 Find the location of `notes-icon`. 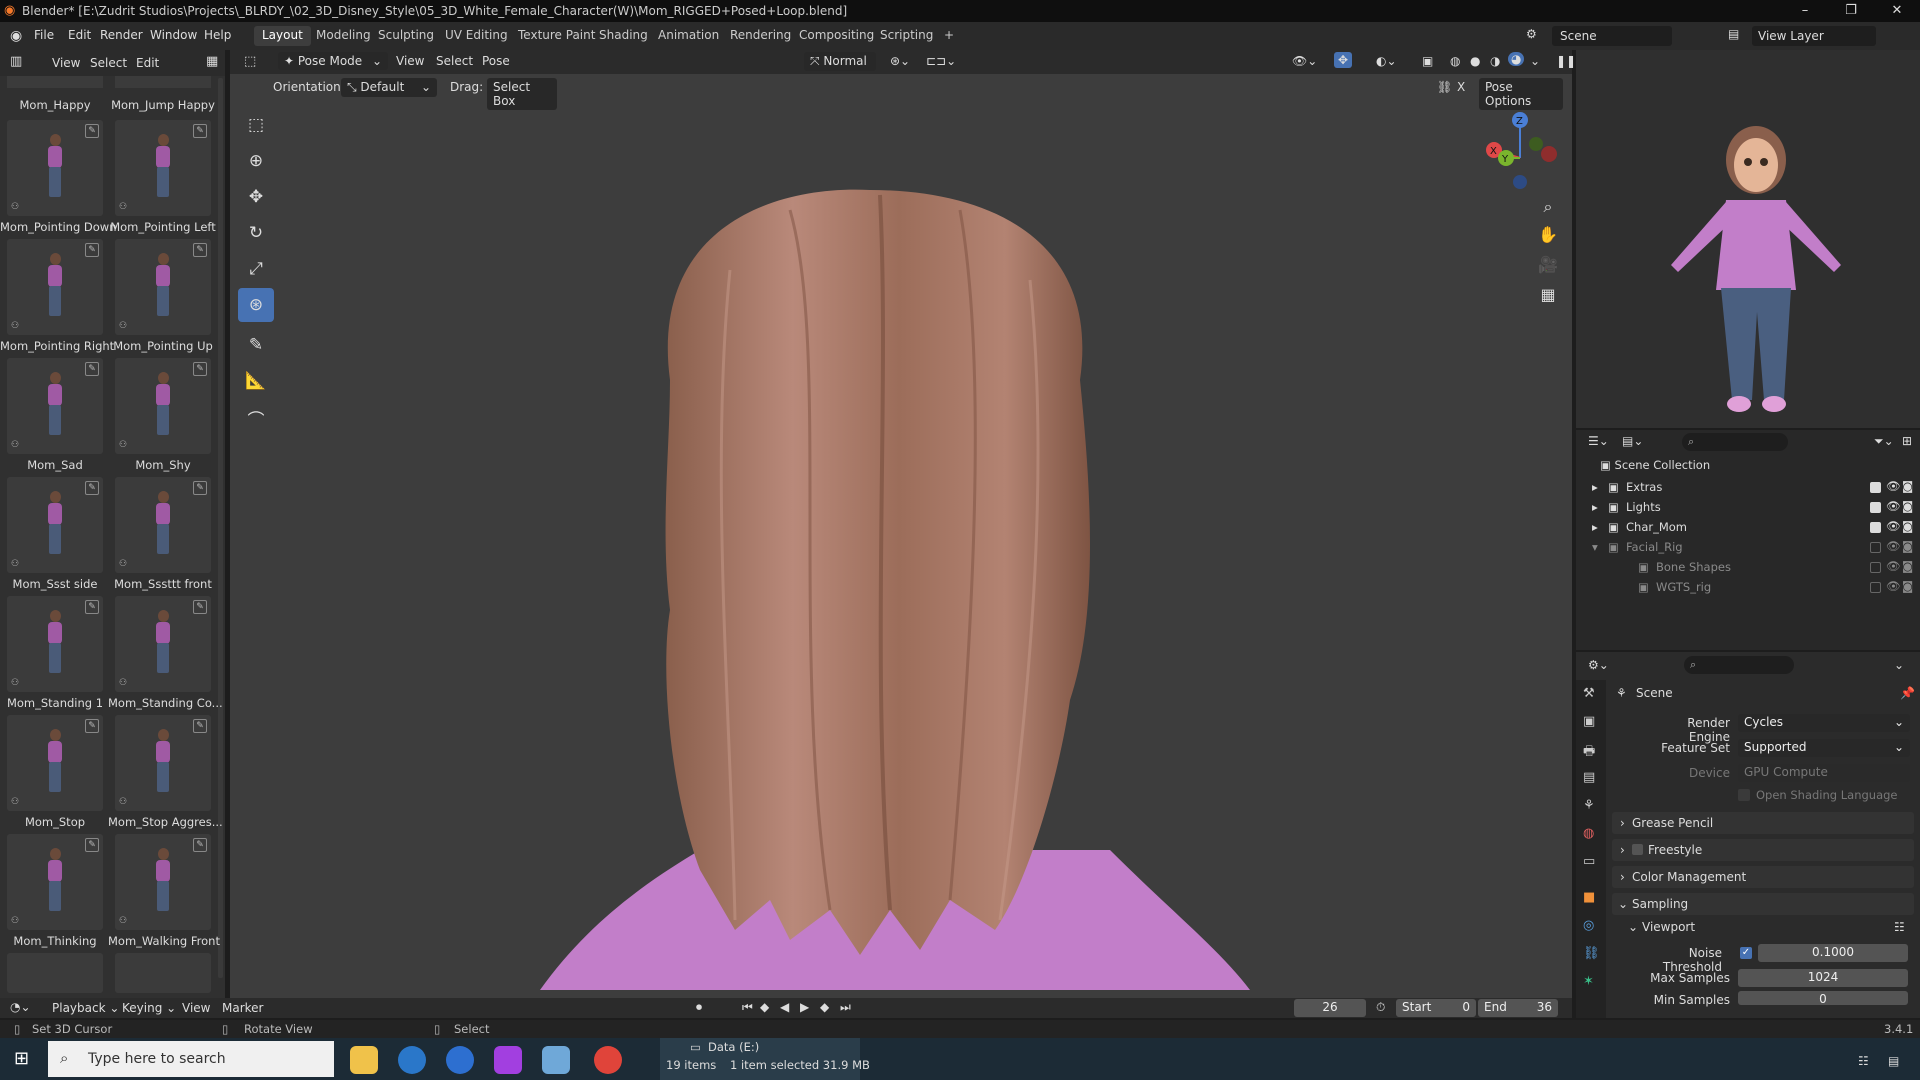

notes-icon is located at coordinates (556, 1060).